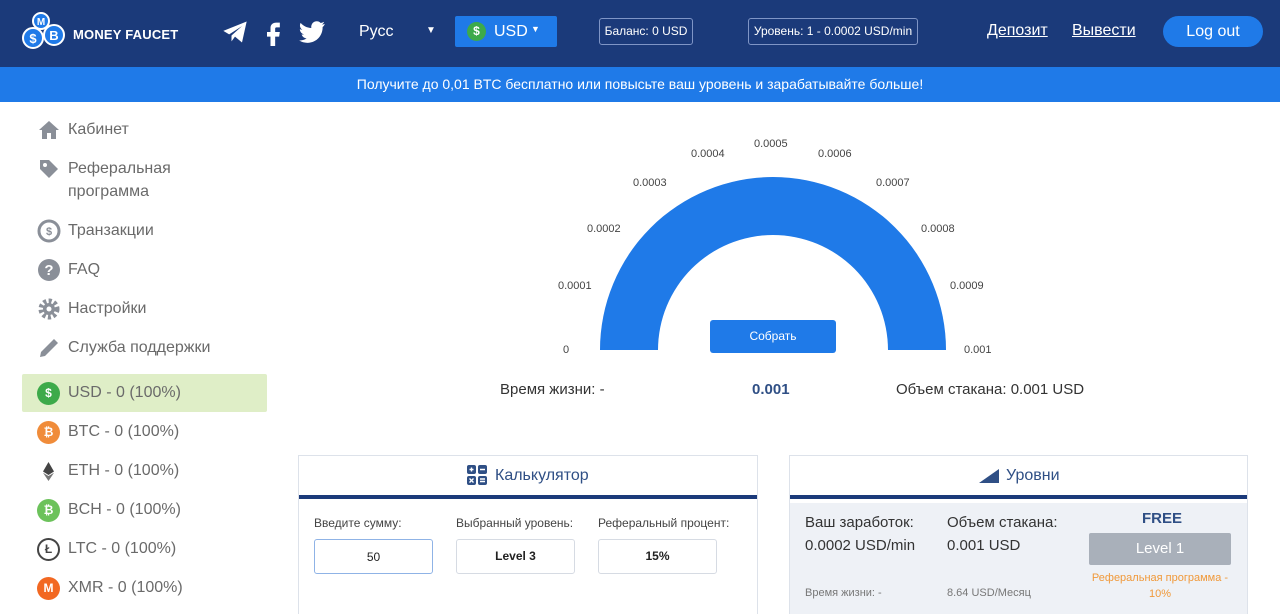 The height and width of the screenshot is (614, 1280). I want to click on level-select: Level 3, so click(515, 556).